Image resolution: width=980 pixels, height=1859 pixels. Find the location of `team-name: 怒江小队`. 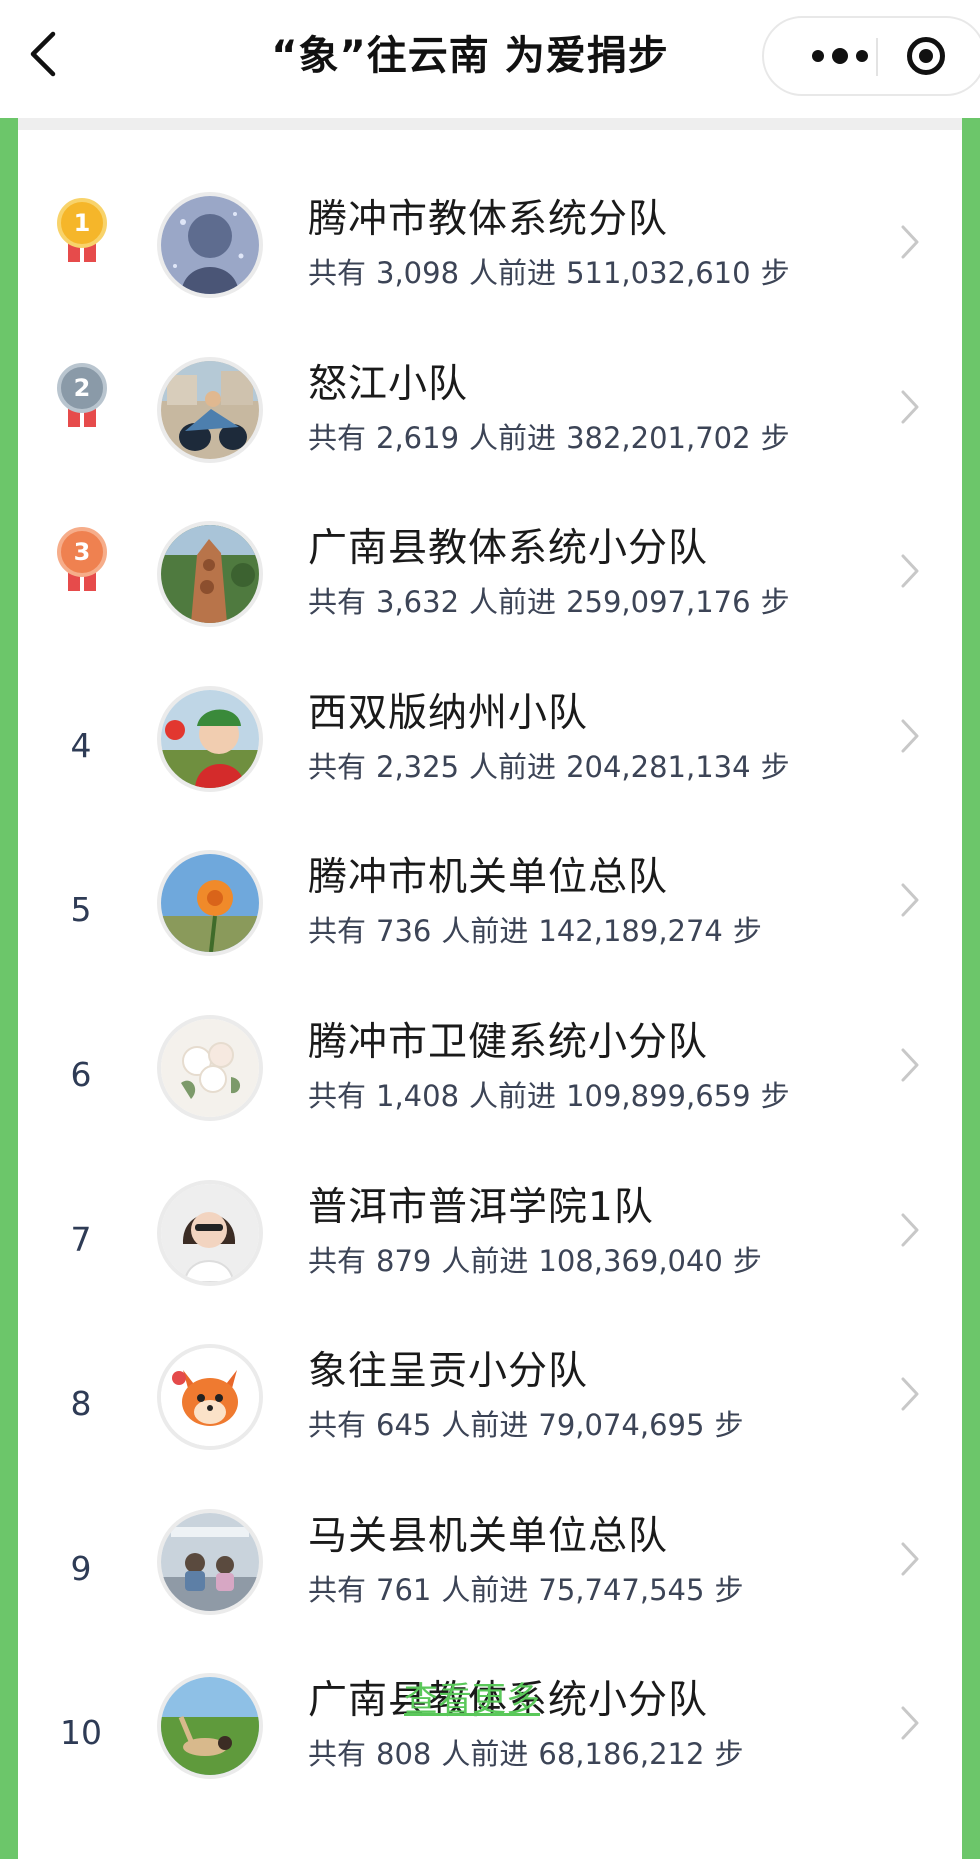

team-name: 怒江小队 is located at coordinates (388, 384).